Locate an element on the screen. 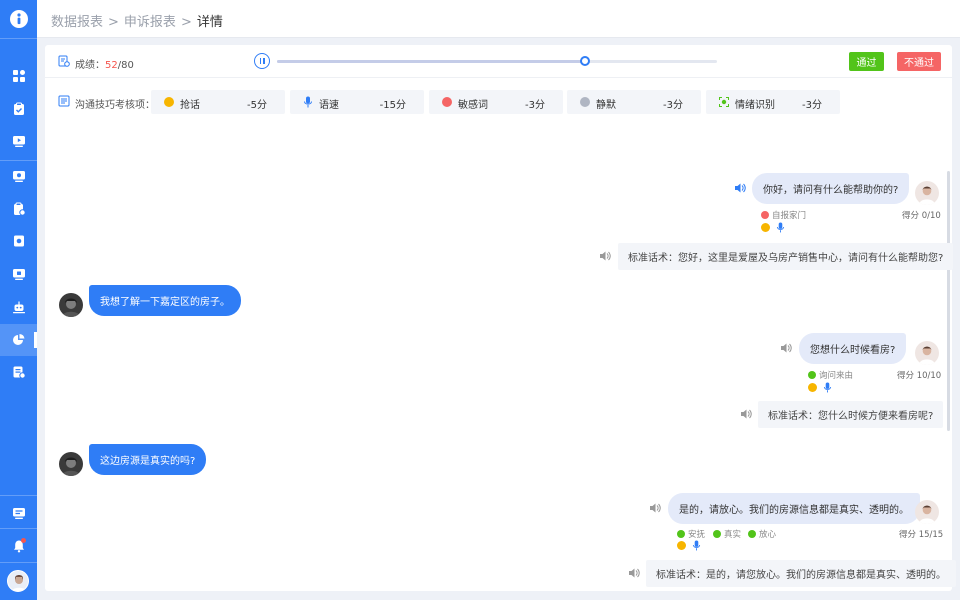 Image resolution: width=960 pixels, height=600 pixels. skill-chip-emotion: 情绪识别 -3分 is located at coordinates (773, 102).